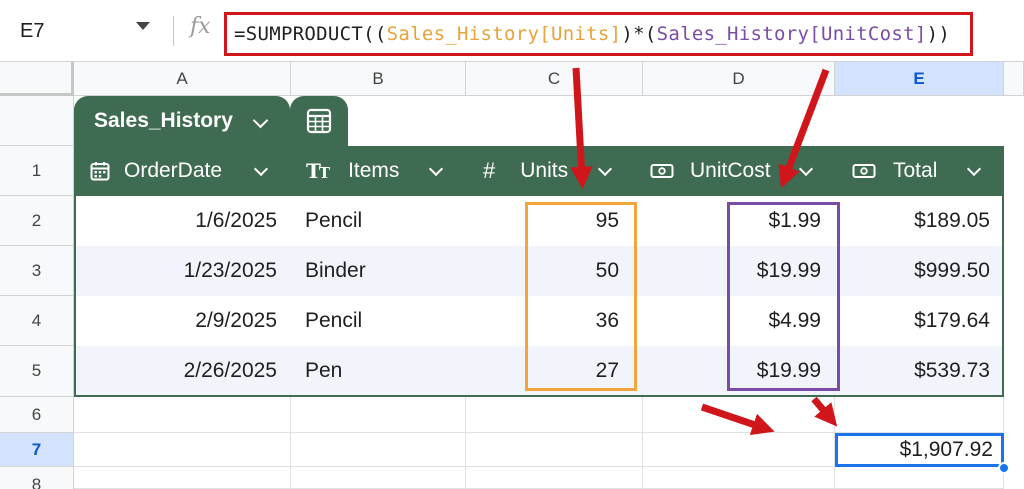 This screenshot has height=489, width=1024. I want to click on cell-c7, so click(554, 450).